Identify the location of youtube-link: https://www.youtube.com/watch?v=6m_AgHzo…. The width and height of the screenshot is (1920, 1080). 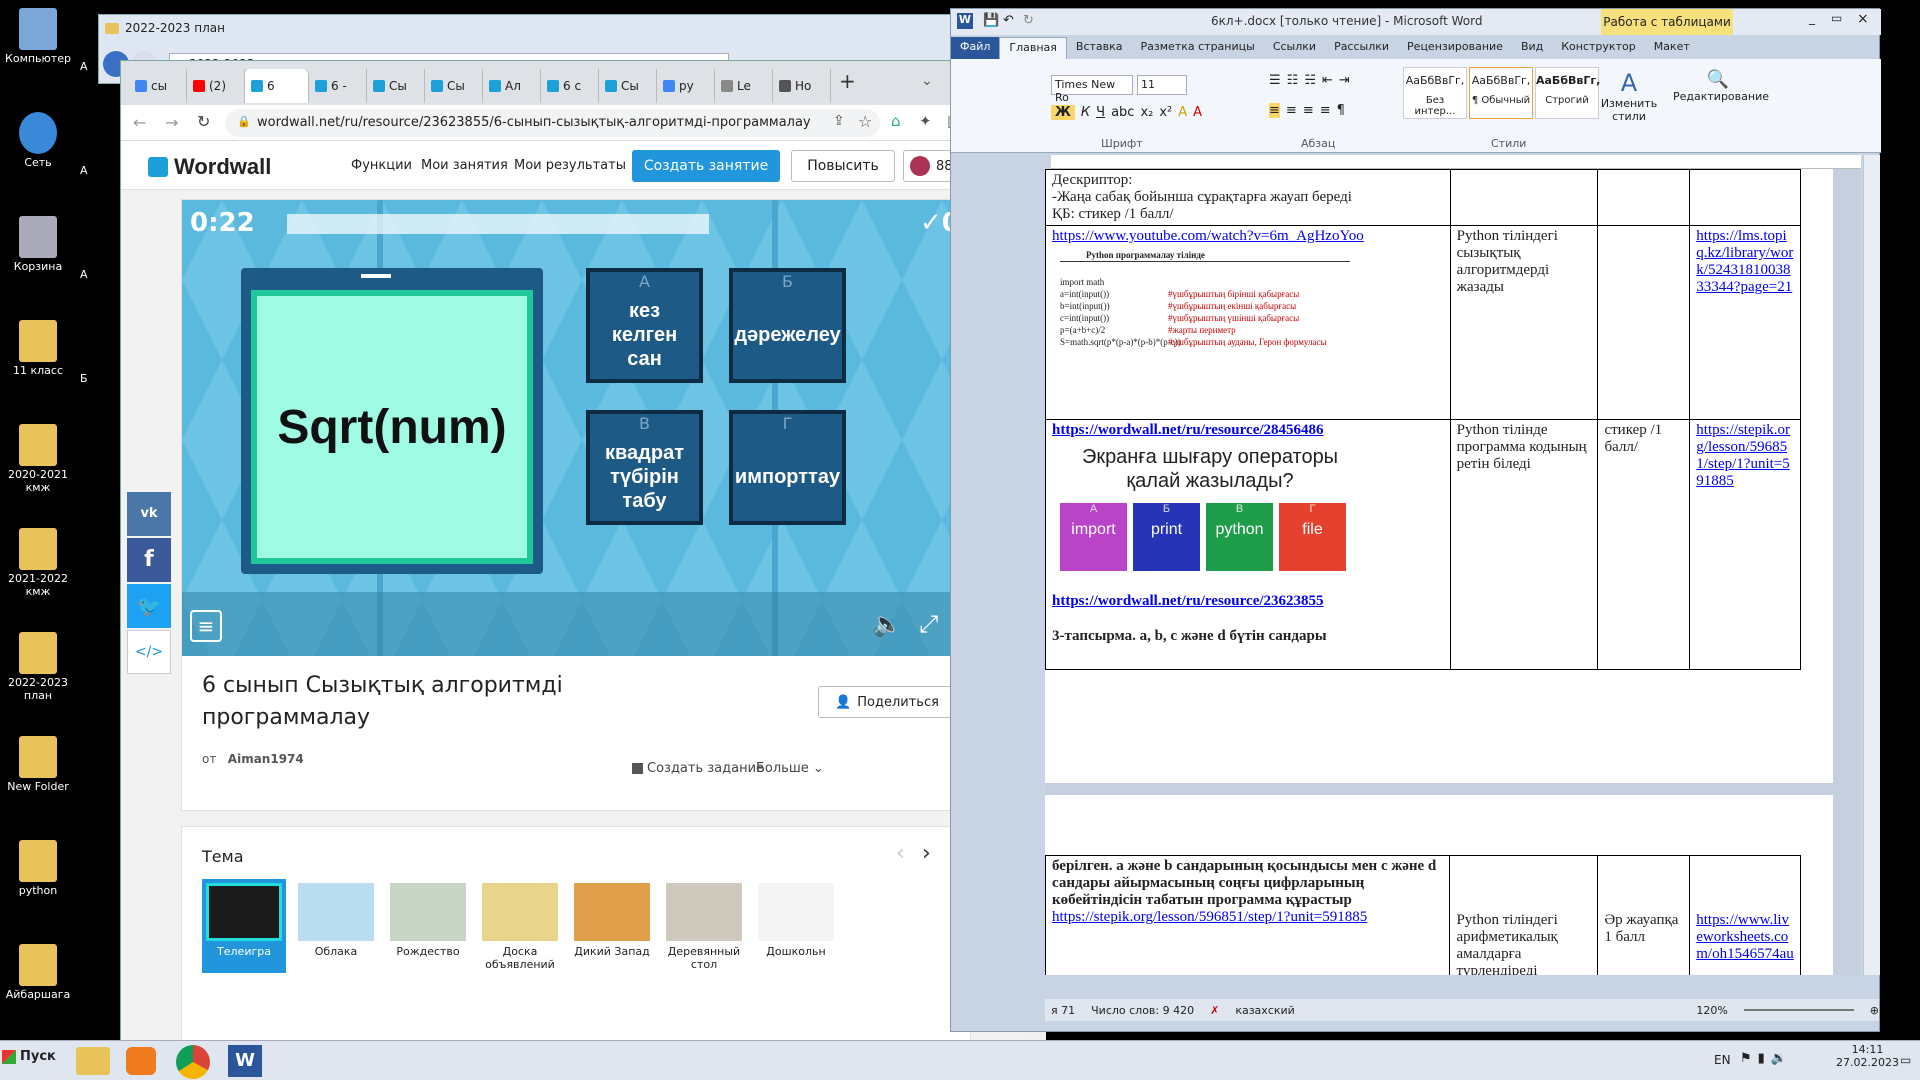
(1248, 236).